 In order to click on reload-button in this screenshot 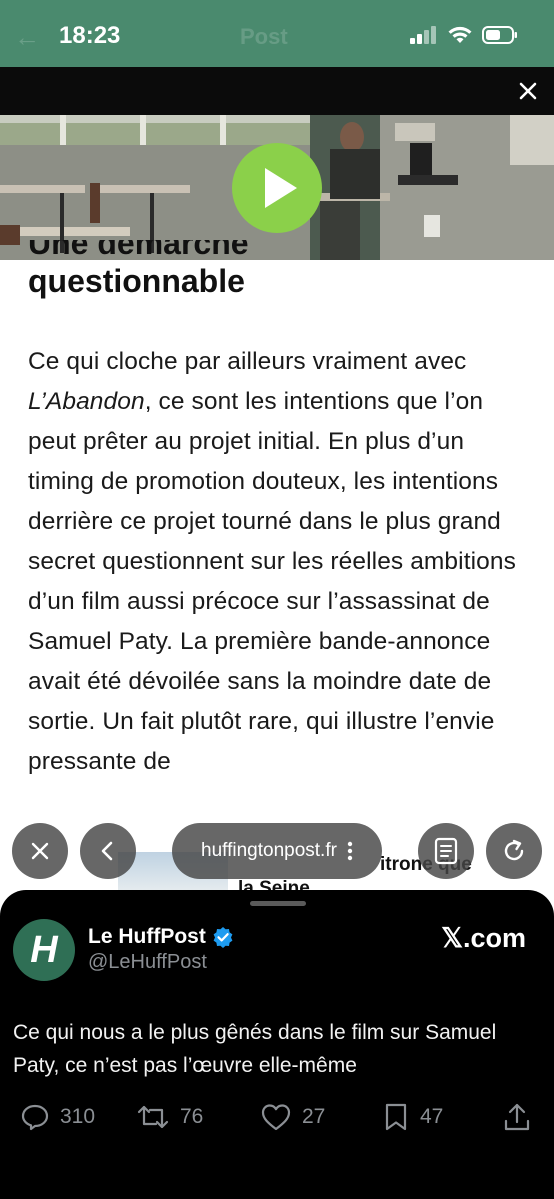, I will do `click(514, 851)`.